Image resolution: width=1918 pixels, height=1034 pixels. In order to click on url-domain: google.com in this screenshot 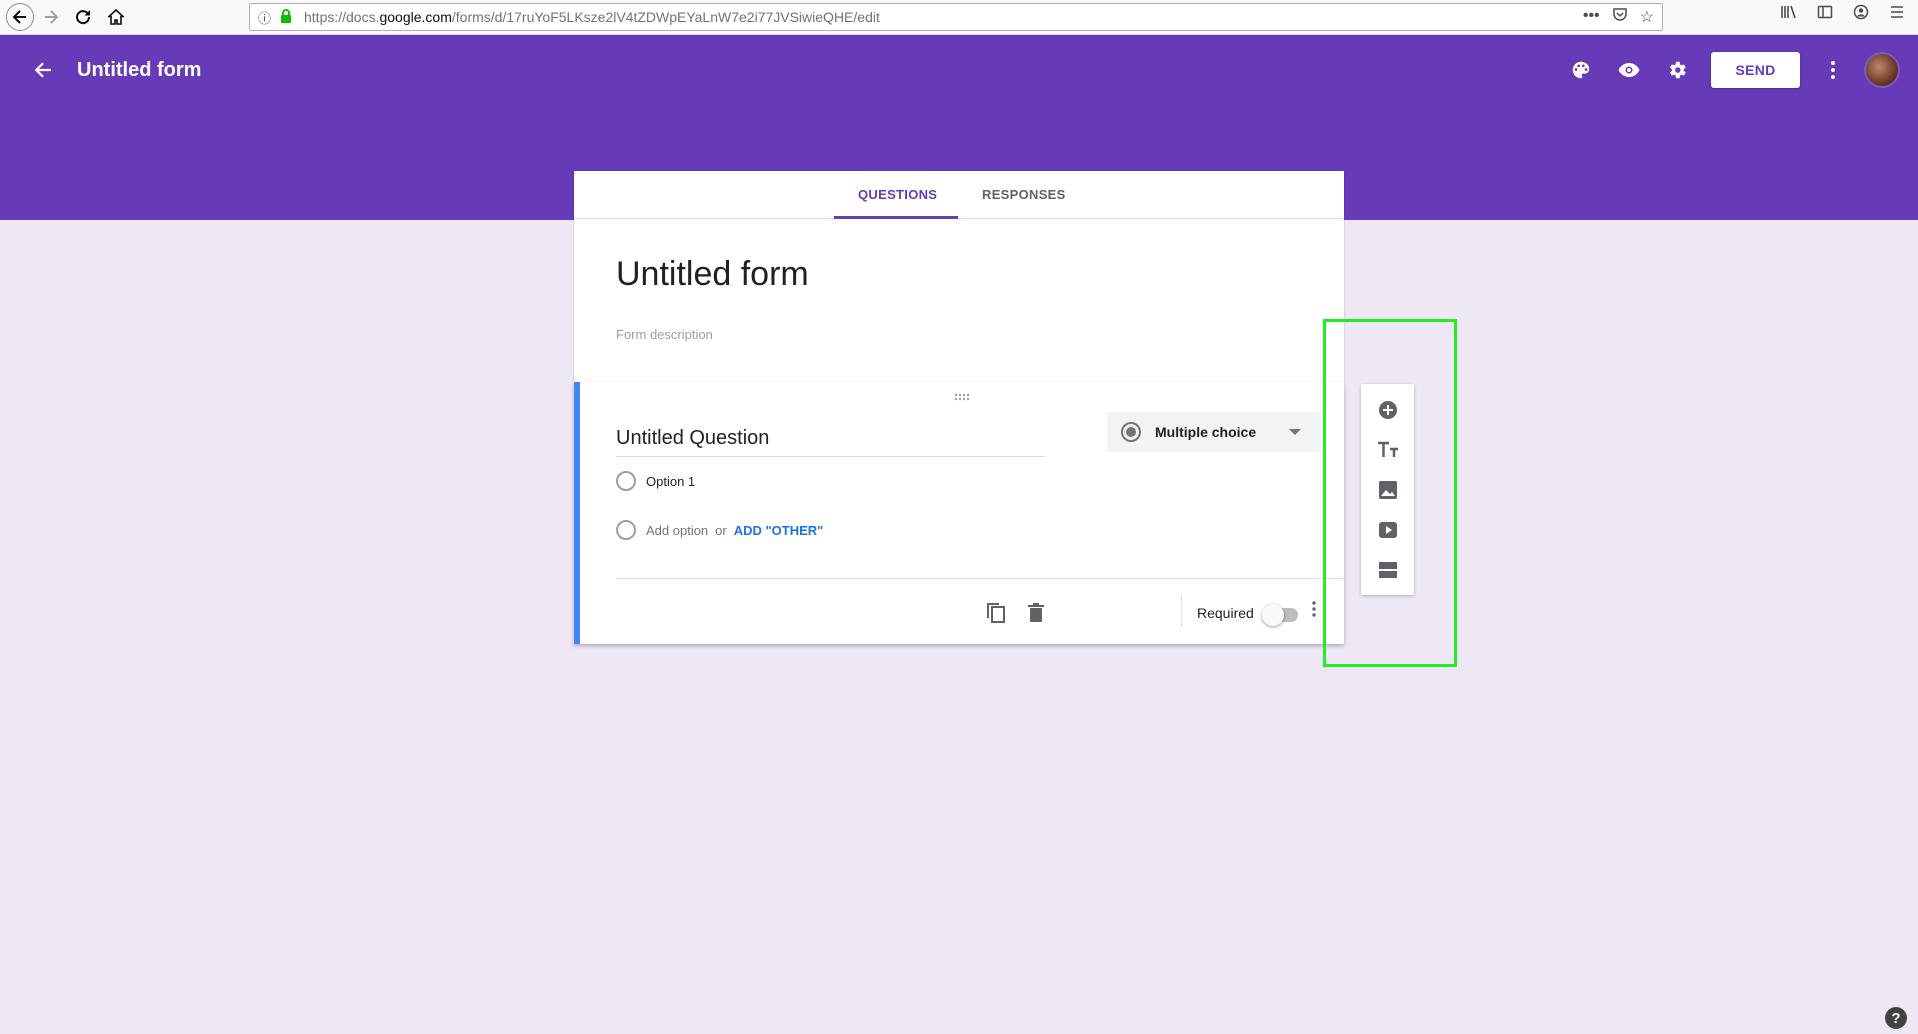, I will do `click(415, 17)`.